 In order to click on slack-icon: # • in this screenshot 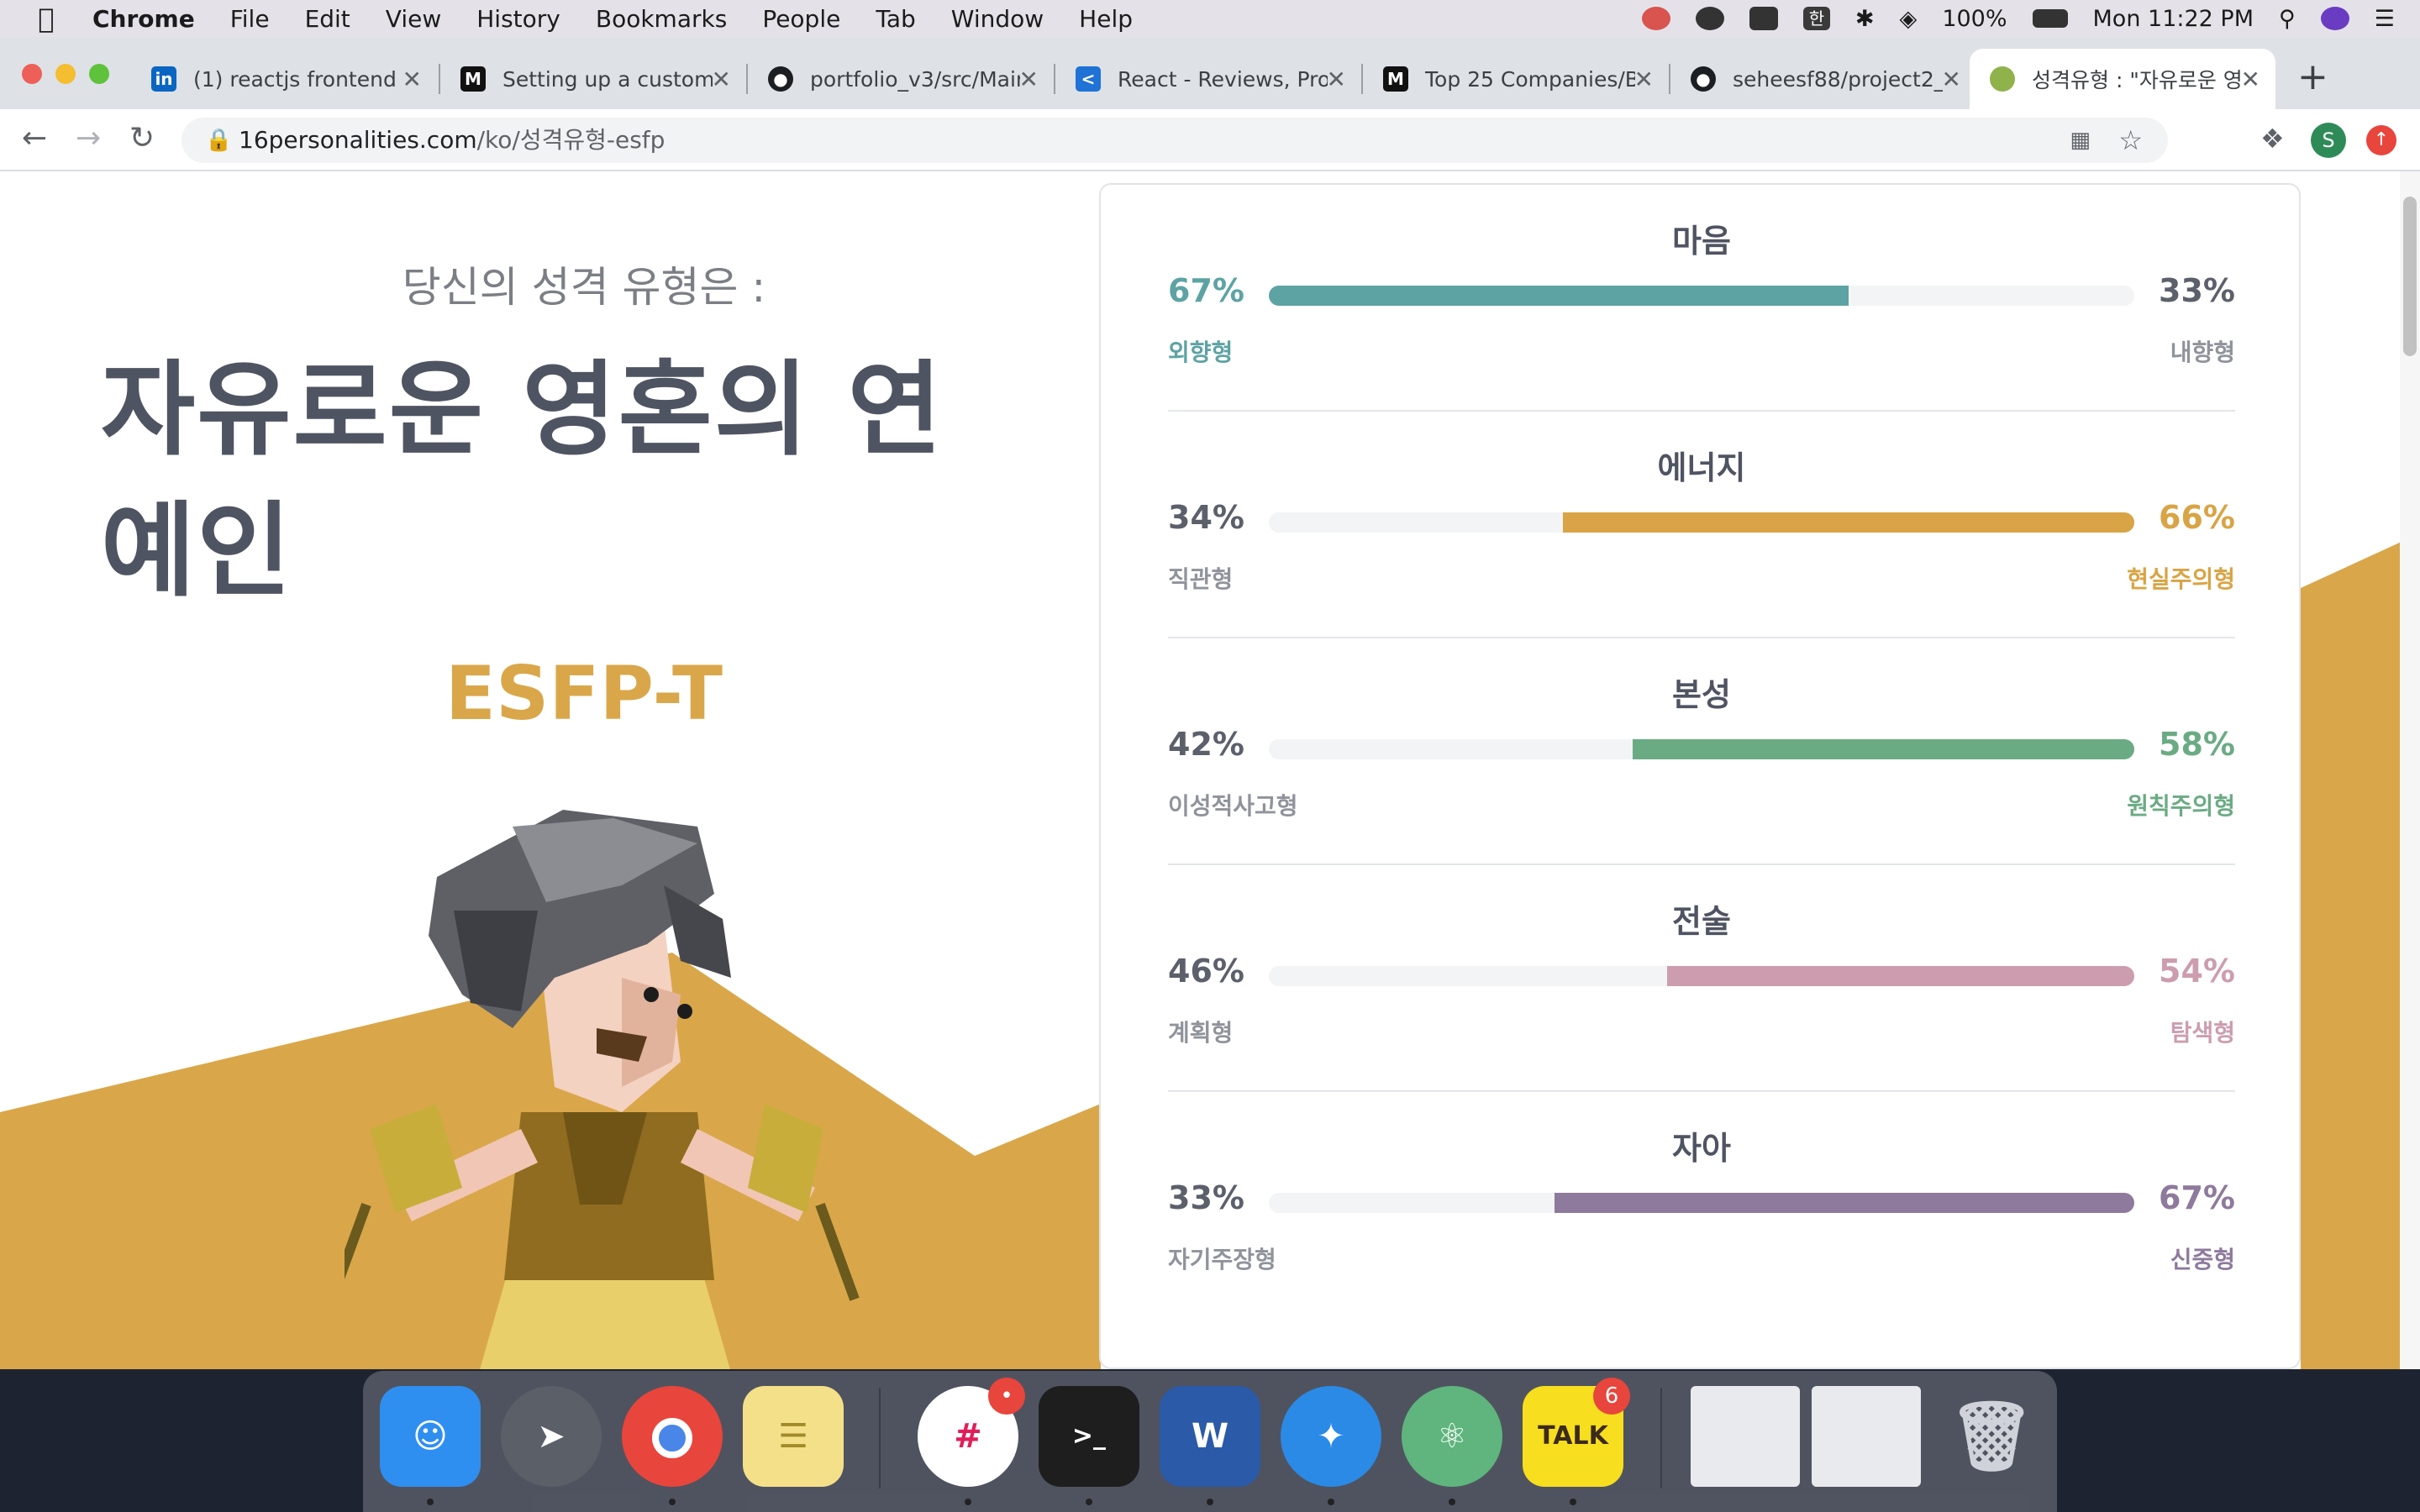, I will do `click(971, 1432)`.